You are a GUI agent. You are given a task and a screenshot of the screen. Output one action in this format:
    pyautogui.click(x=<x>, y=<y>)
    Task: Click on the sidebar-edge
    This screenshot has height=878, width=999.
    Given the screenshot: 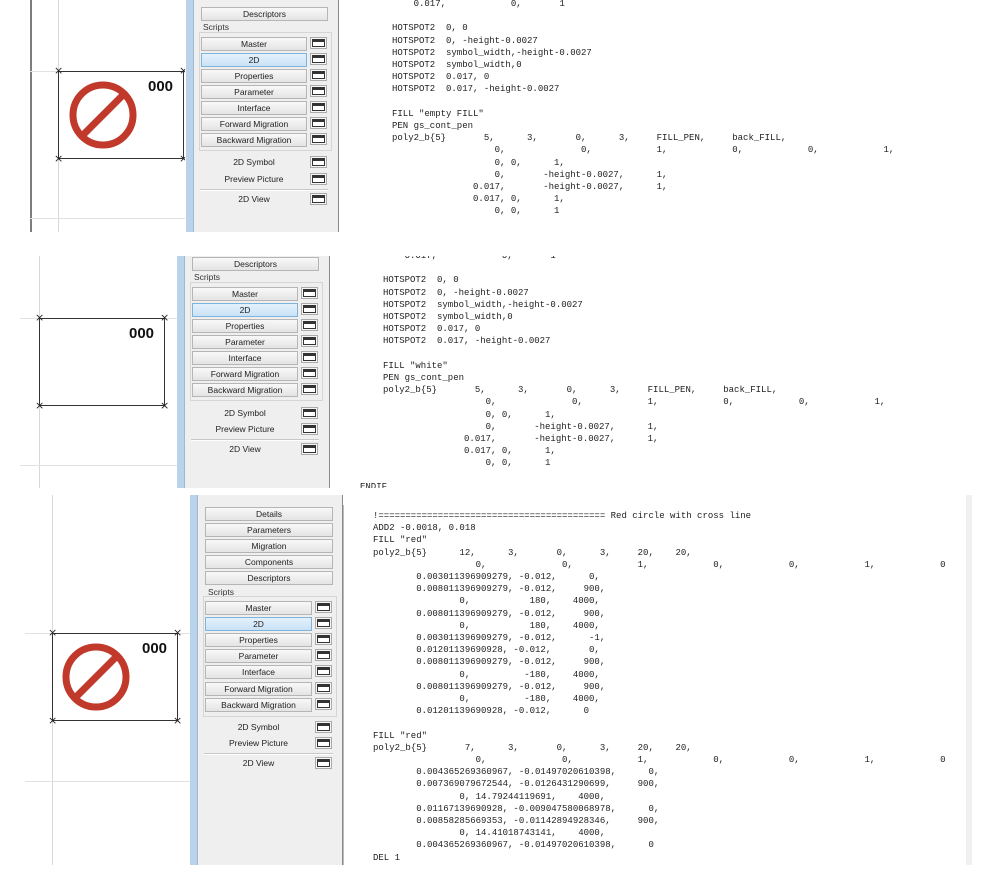 What is the action you would take?
    pyautogui.click(x=181, y=372)
    